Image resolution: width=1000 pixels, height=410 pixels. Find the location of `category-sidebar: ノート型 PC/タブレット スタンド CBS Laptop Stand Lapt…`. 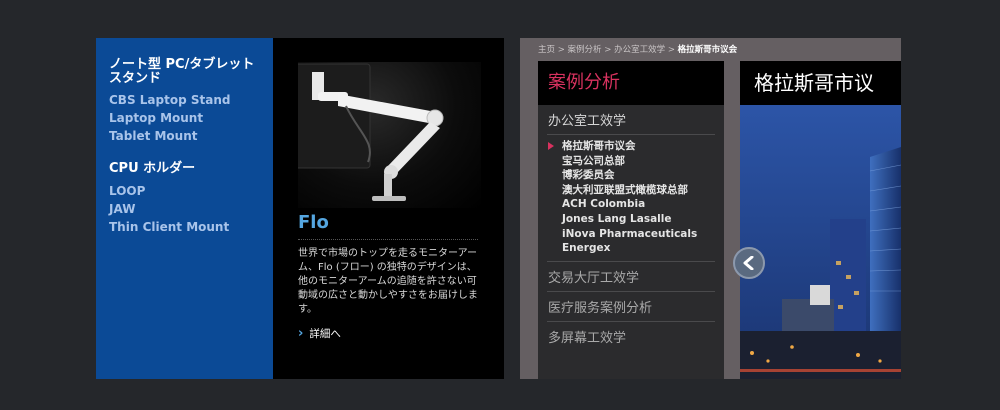

category-sidebar: ノート型 PC/タブレット スタンド CBS Laptop Stand Lapt… is located at coordinates (184, 208).